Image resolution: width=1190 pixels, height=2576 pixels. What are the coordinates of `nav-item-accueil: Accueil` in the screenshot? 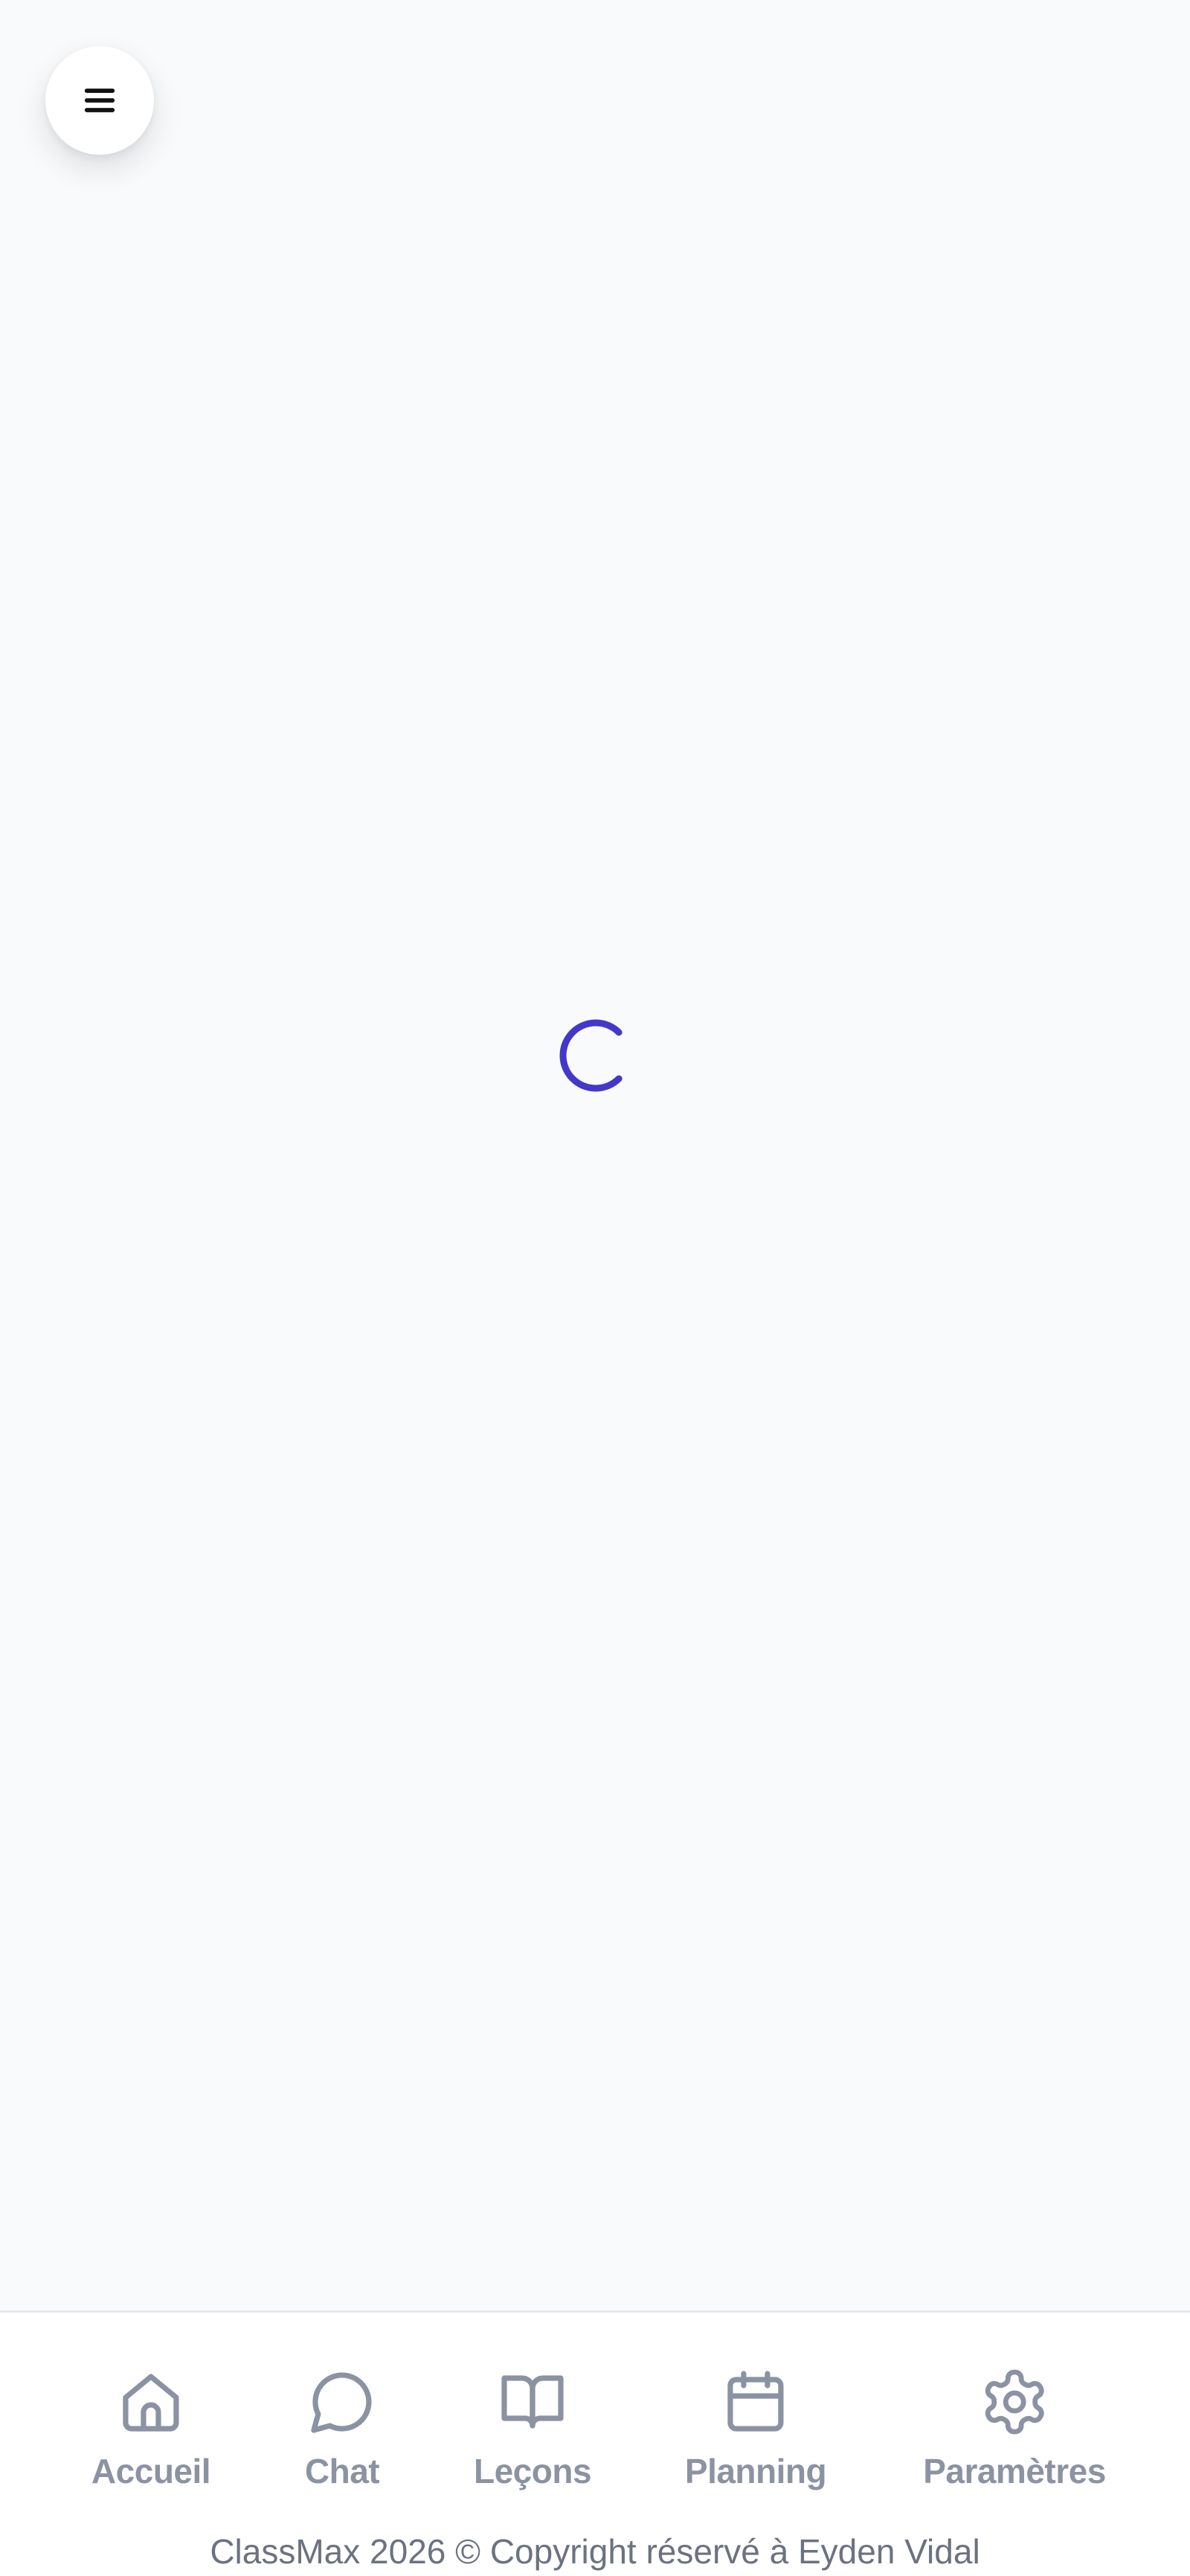 It's located at (151, 2413).